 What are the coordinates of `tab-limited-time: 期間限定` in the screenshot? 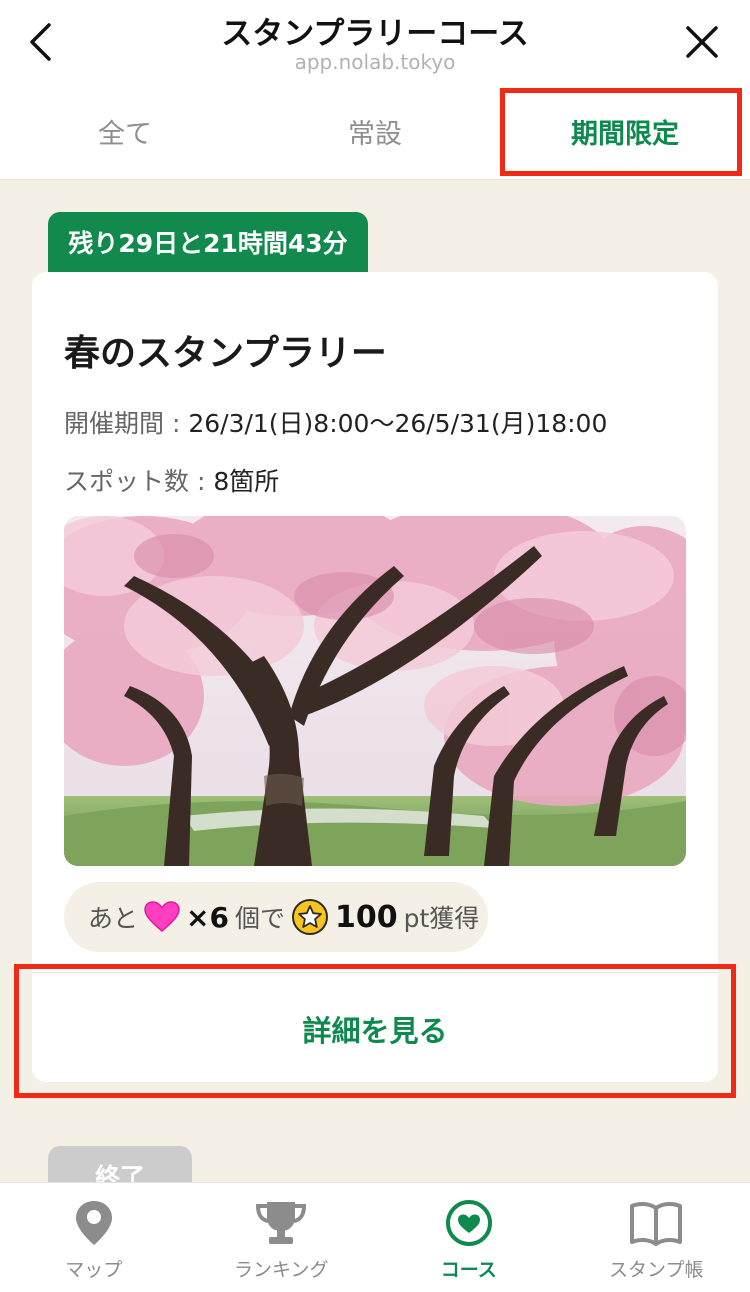 It's located at (625, 131).